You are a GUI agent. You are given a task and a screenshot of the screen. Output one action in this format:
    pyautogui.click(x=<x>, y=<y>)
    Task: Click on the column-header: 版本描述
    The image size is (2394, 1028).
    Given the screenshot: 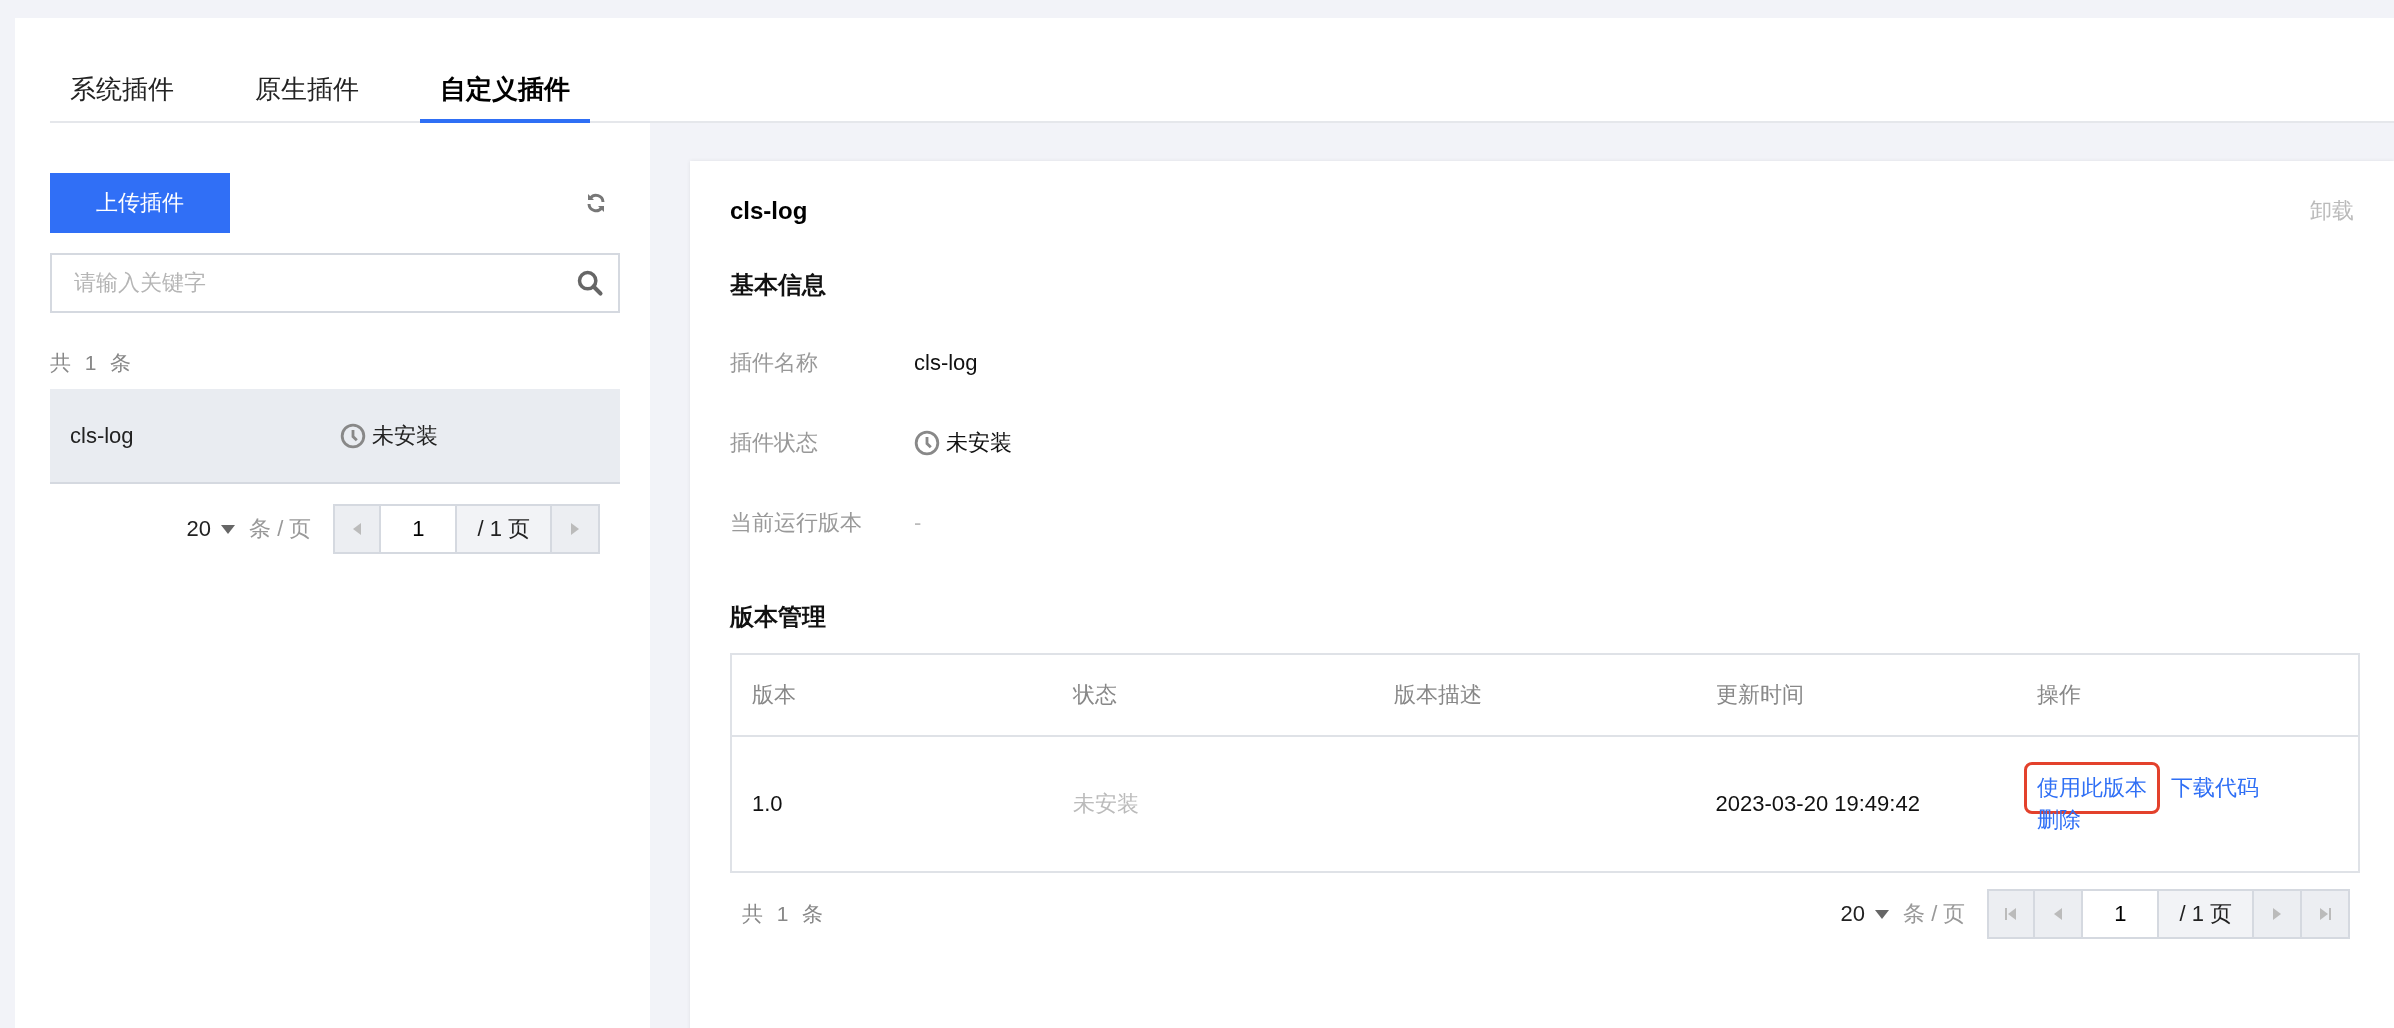 What is the action you would take?
    pyautogui.click(x=1439, y=695)
    